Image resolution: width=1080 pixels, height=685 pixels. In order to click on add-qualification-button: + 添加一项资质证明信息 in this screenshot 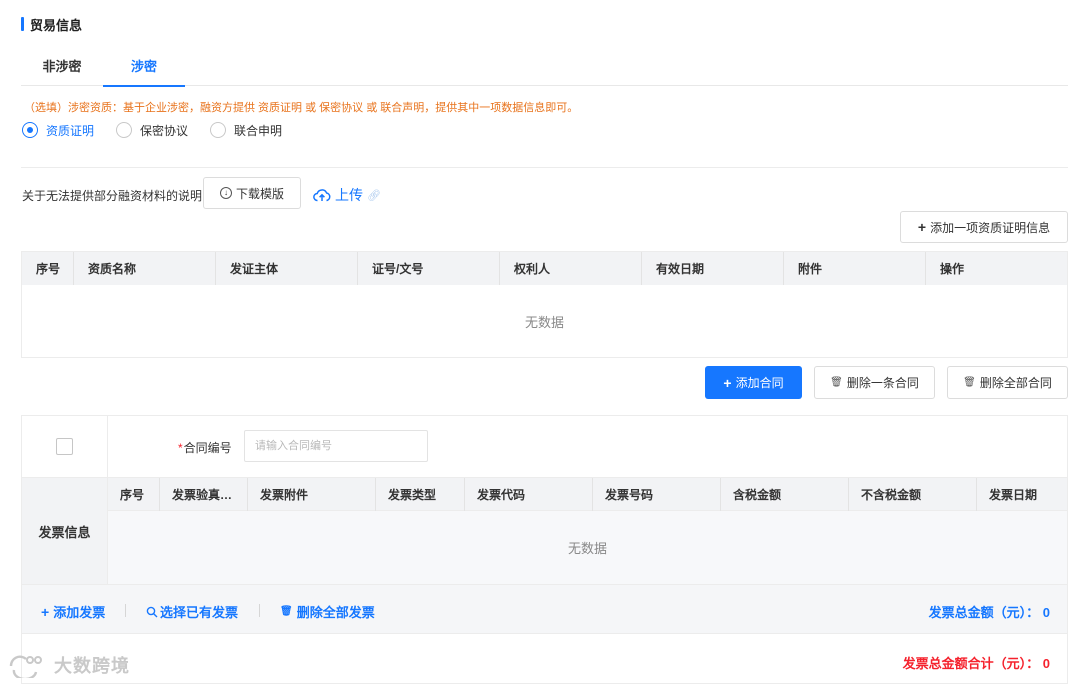, I will do `click(984, 227)`.